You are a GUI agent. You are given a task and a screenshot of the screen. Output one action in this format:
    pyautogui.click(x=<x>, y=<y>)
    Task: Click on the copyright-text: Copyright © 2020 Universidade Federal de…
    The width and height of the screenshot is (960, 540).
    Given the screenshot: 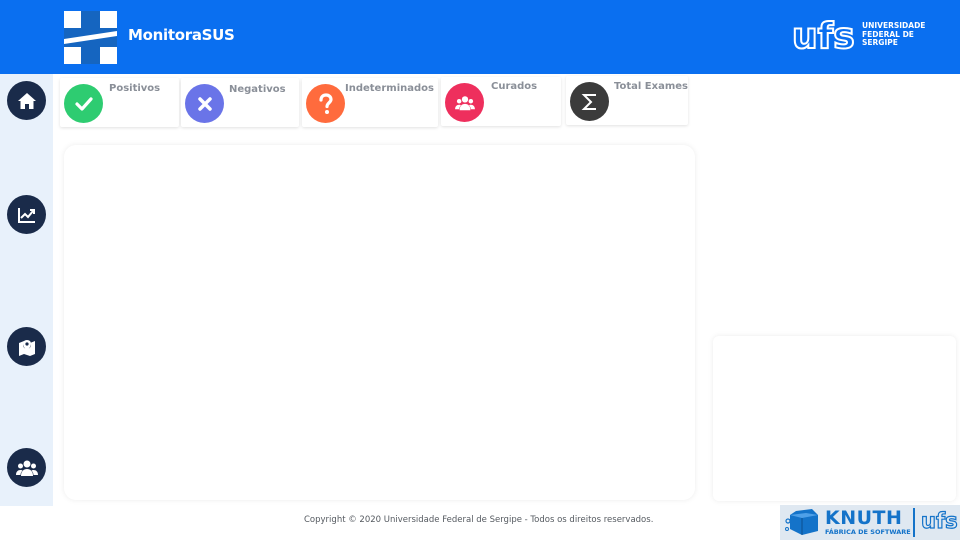 What is the action you would take?
    pyautogui.click(x=479, y=520)
    